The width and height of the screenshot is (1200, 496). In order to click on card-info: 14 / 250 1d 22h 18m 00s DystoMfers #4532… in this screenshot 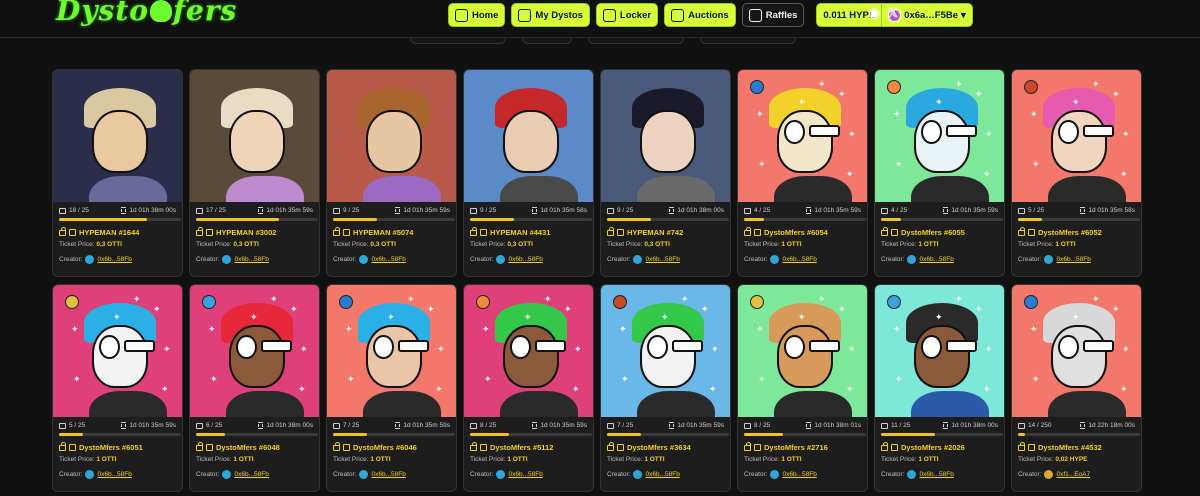, I will do `click(1076, 448)`.